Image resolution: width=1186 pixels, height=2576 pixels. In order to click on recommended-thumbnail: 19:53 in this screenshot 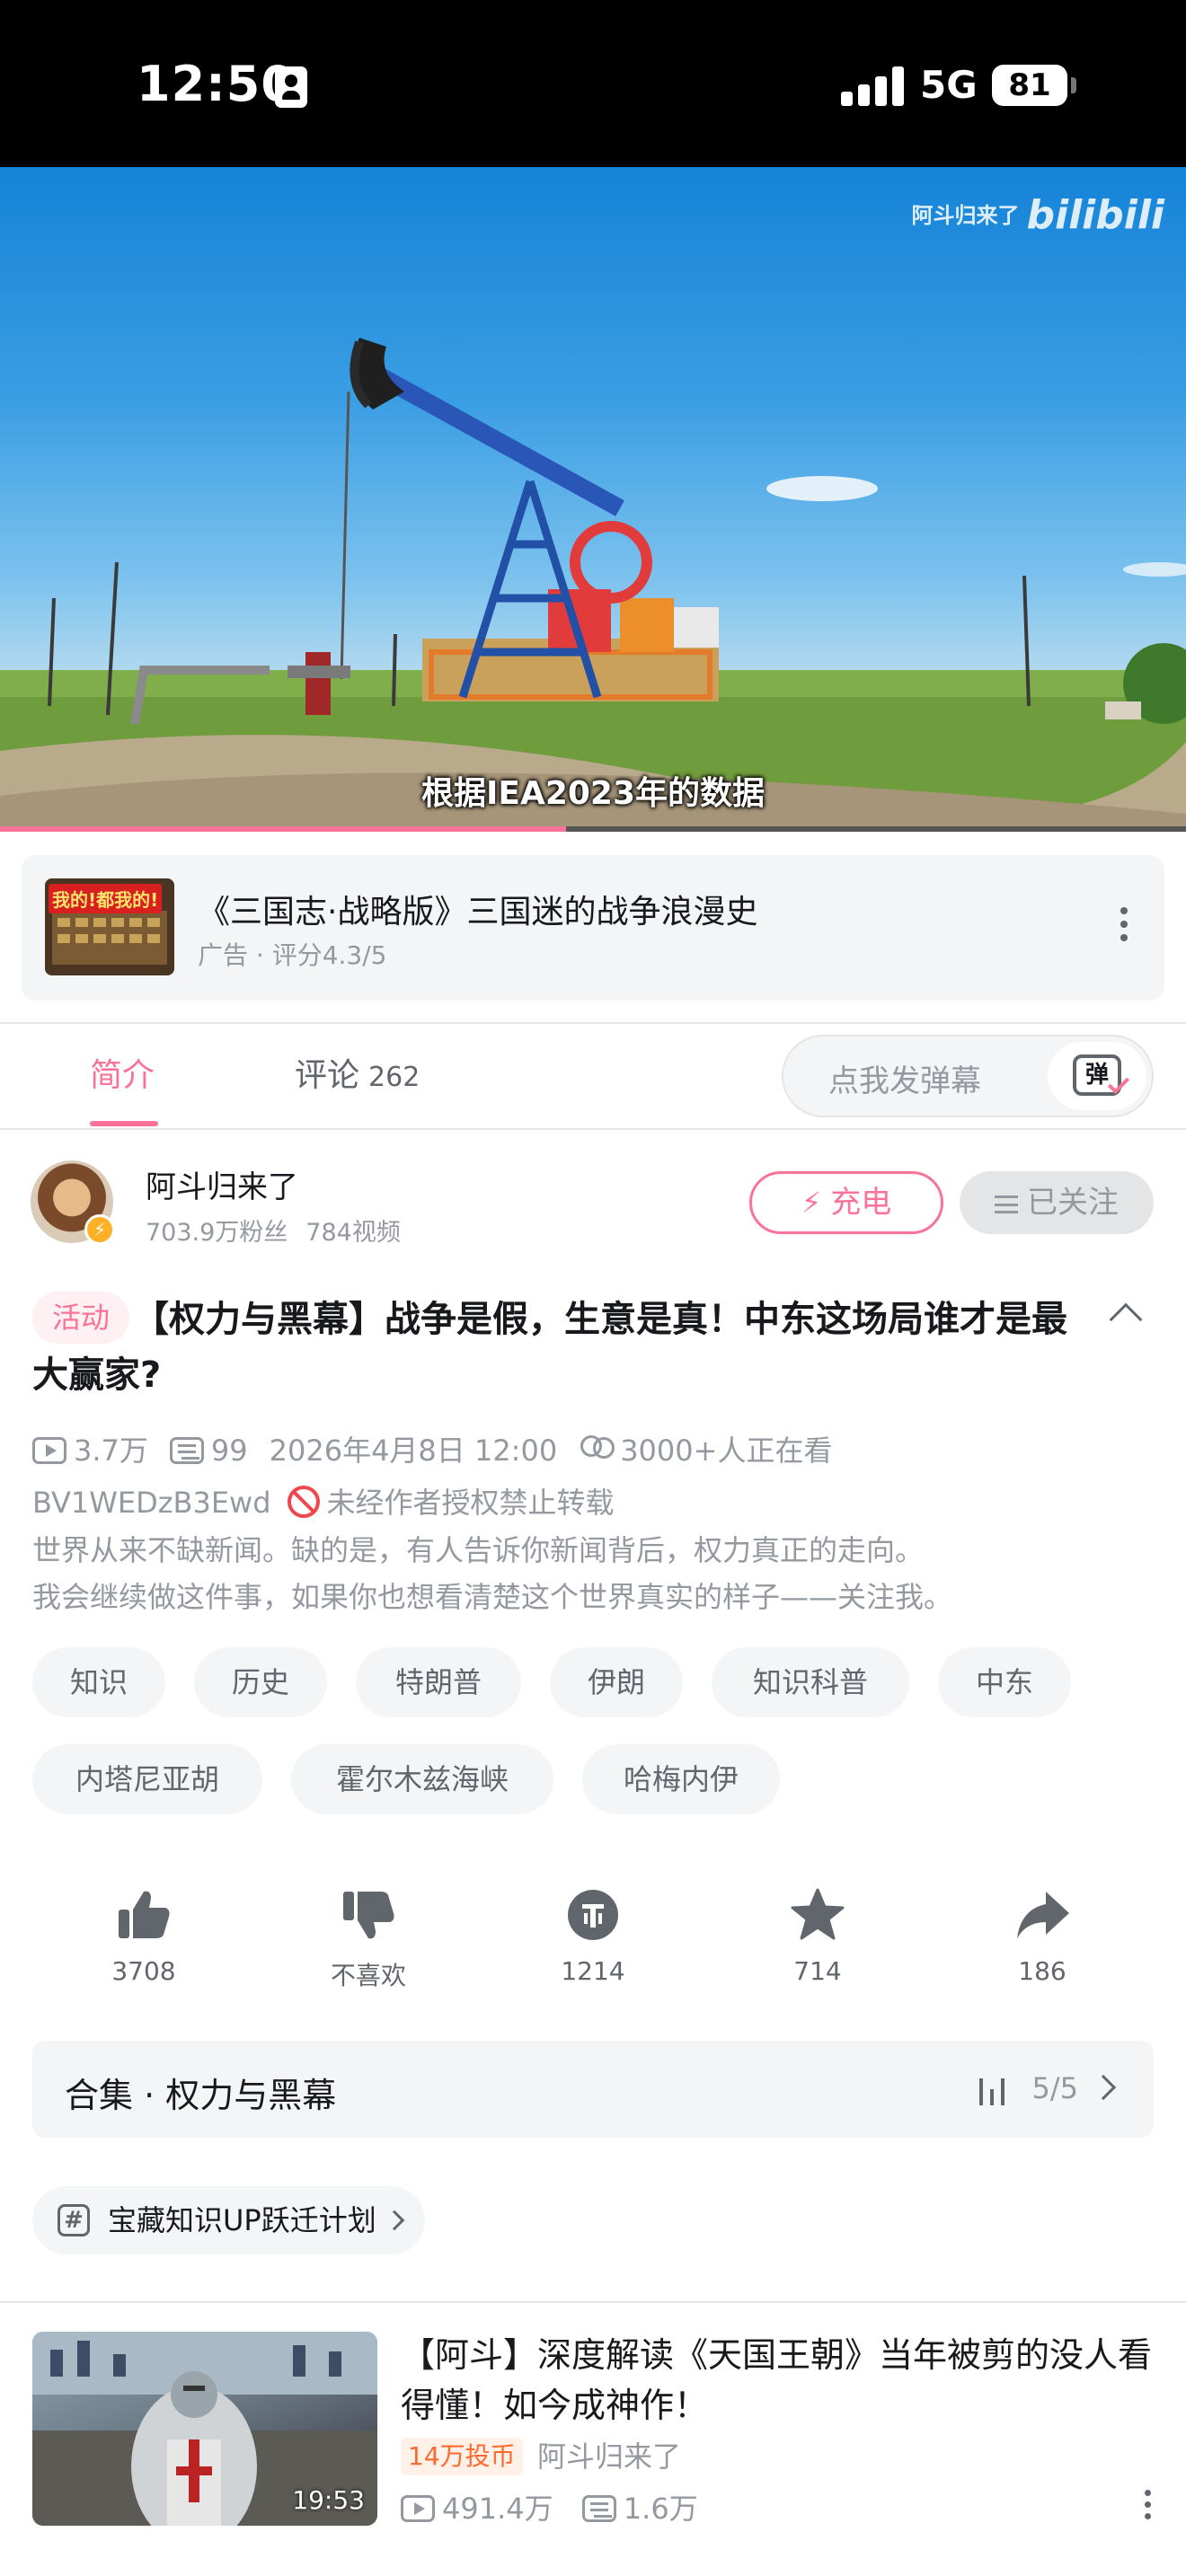, I will do `click(204, 2429)`.